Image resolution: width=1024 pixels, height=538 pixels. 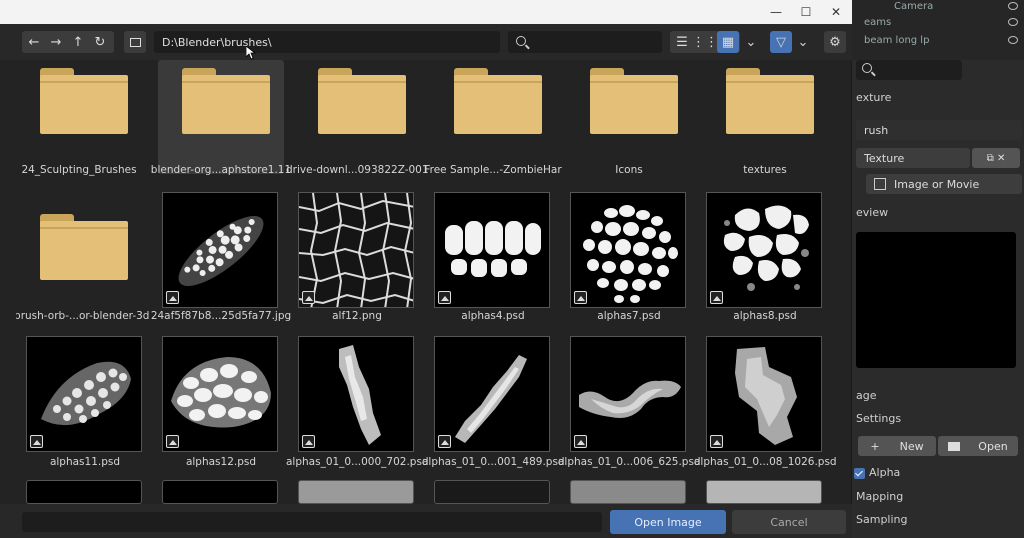 What do you see at coordinates (79, 170) in the screenshot?
I see `item-label: 24_Sculpting_Brushes` at bounding box center [79, 170].